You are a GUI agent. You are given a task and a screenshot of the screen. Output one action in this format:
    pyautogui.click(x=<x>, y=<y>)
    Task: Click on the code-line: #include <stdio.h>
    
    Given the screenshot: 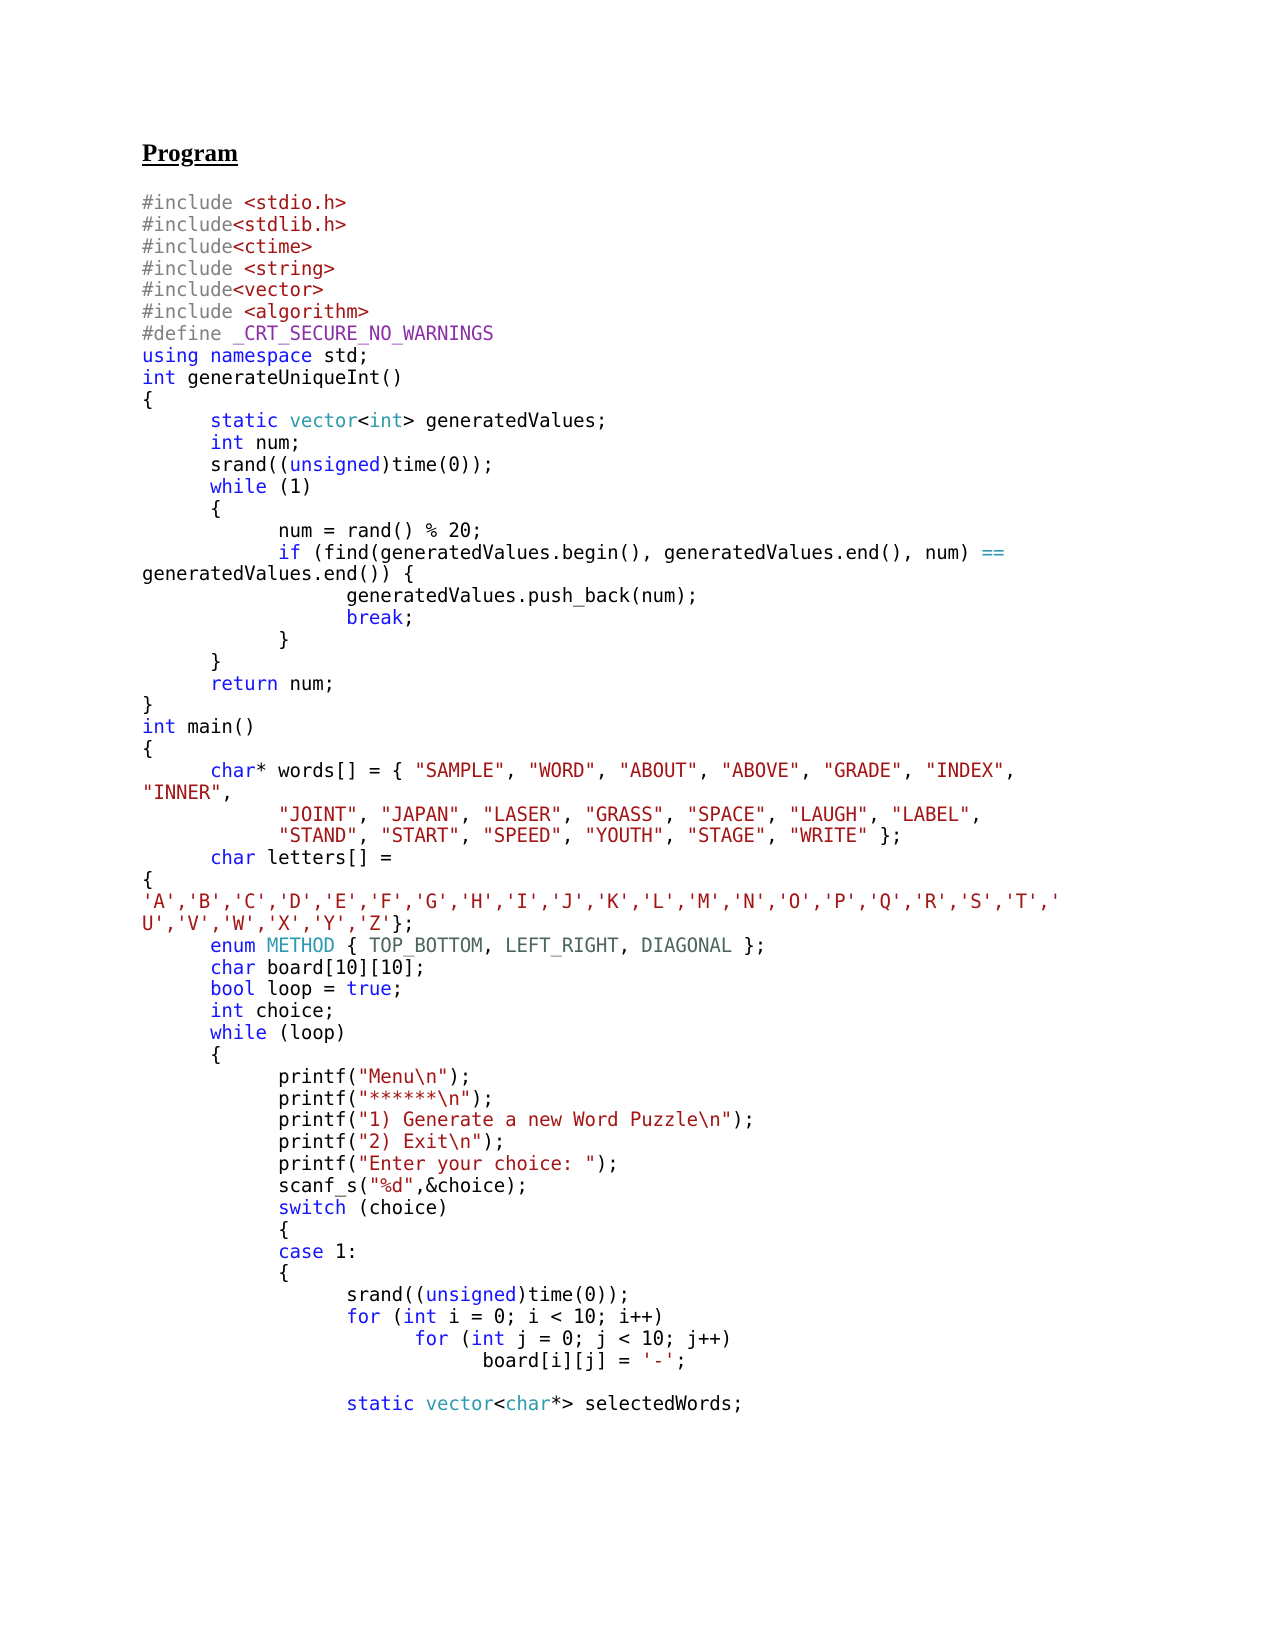 What is the action you would take?
    pyautogui.click(x=636, y=203)
    